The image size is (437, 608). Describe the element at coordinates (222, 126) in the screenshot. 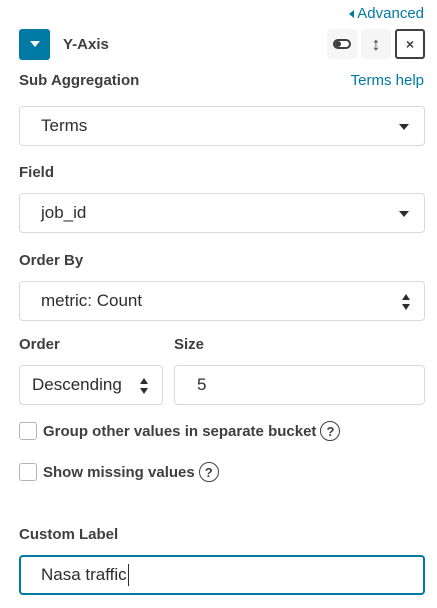

I see `sub-aggregation-select: Terms` at that location.